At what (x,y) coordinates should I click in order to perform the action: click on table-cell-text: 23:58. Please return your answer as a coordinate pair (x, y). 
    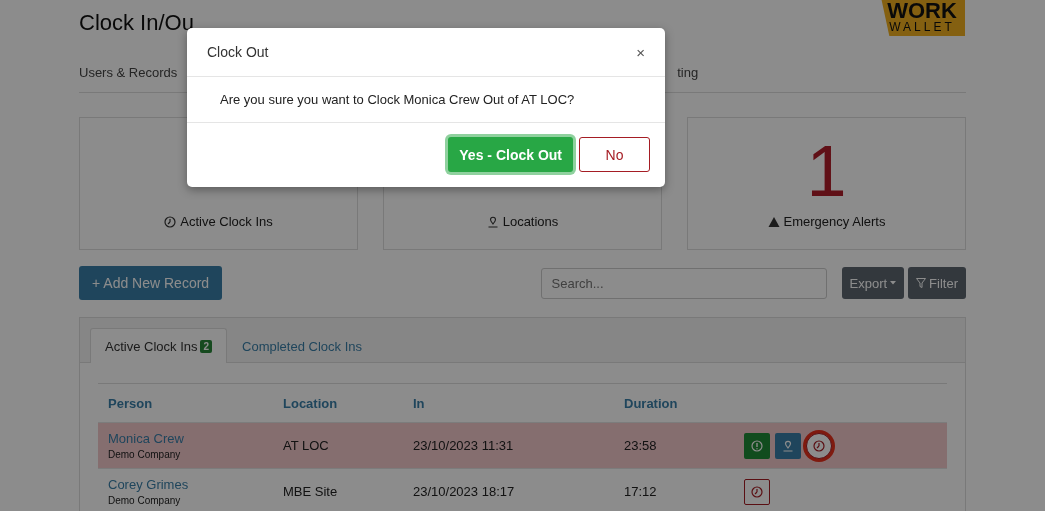
    Looking at the image, I should click on (640, 445).